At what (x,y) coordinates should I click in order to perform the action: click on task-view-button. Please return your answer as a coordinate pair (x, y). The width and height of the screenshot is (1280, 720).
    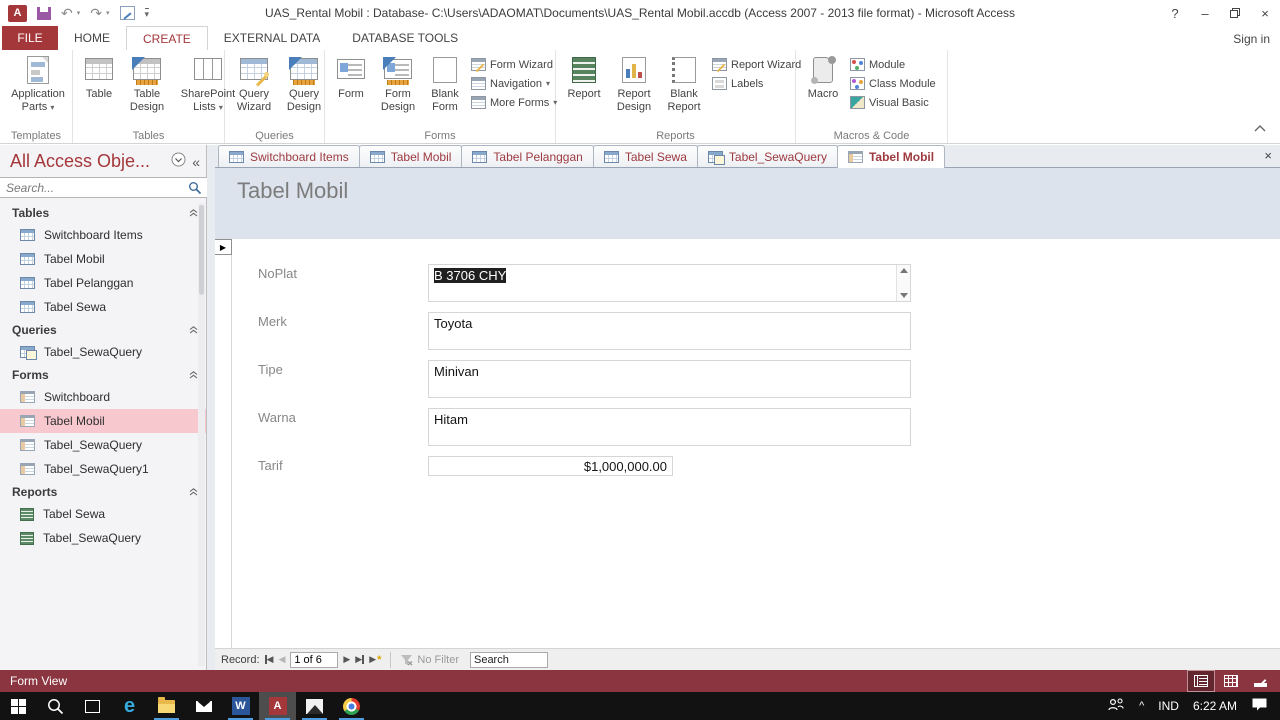
    Looking at the image, I should click on (92, 706).